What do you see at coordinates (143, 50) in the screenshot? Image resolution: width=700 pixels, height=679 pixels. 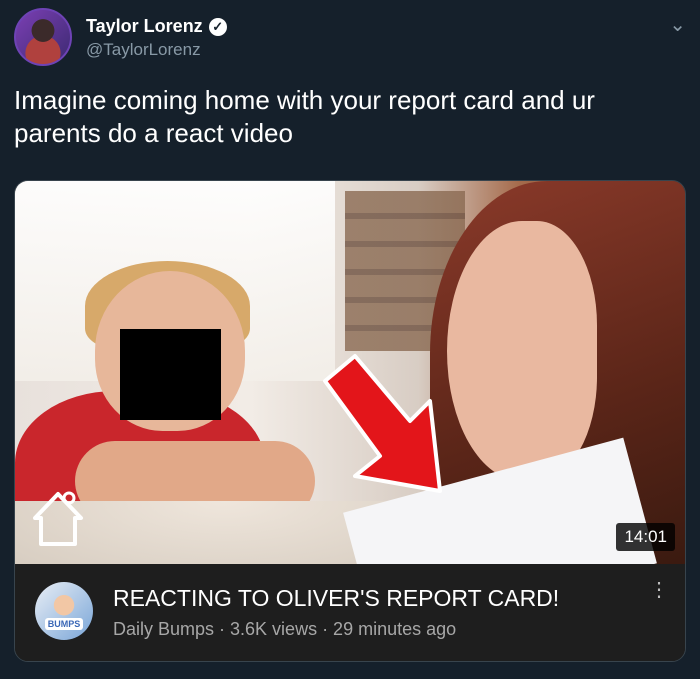 I see `author-handle: @TaylorLorenz` at bounding box center [143, 50].